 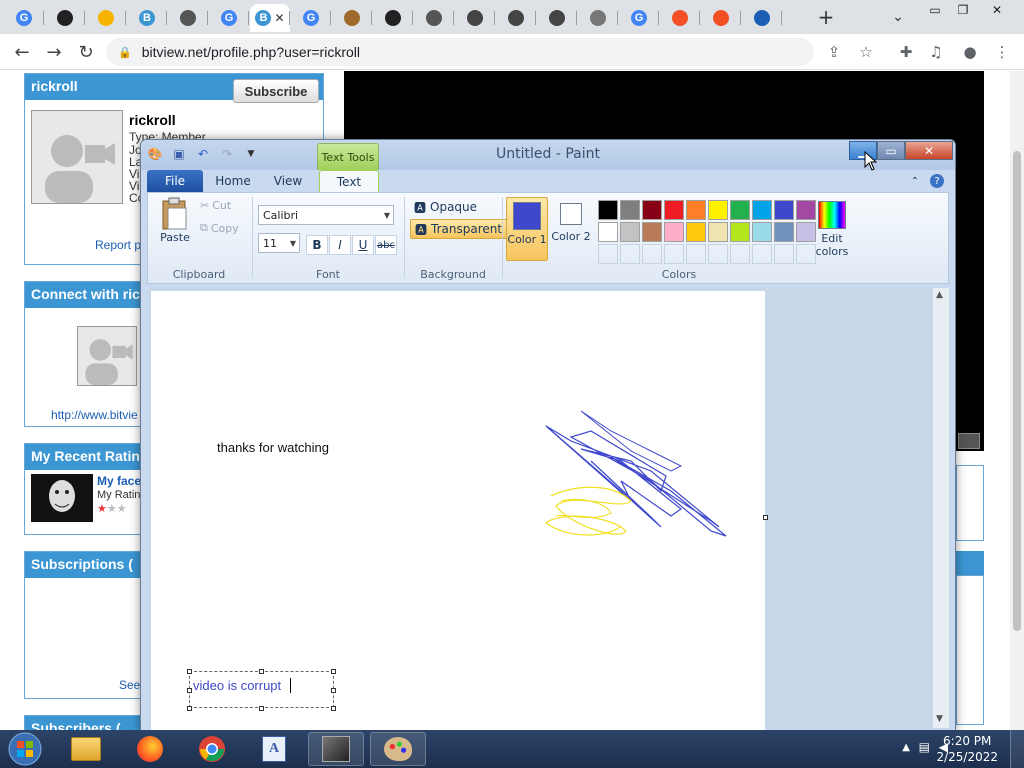 I want to click on opaque-option: 🅰 Opaque, so click(x=445, y=207).